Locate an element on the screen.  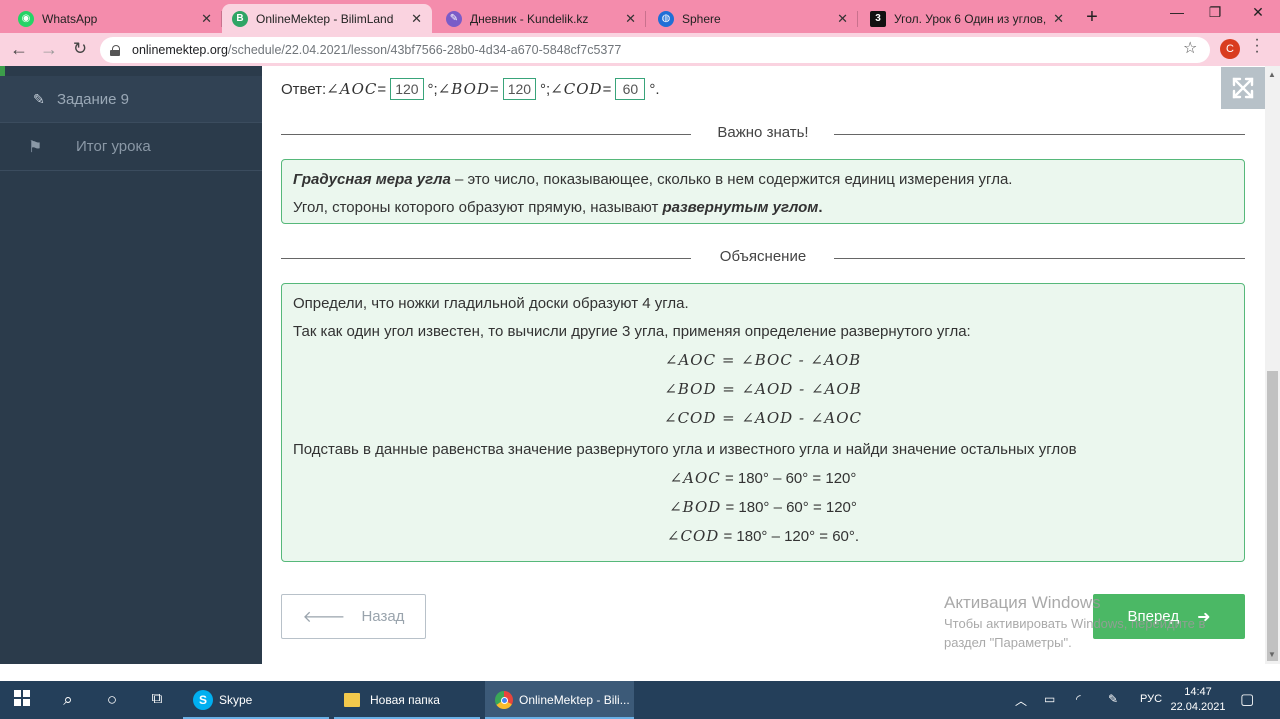
taskbar-app-label: Новая папка is located at coordinates (405, 700).